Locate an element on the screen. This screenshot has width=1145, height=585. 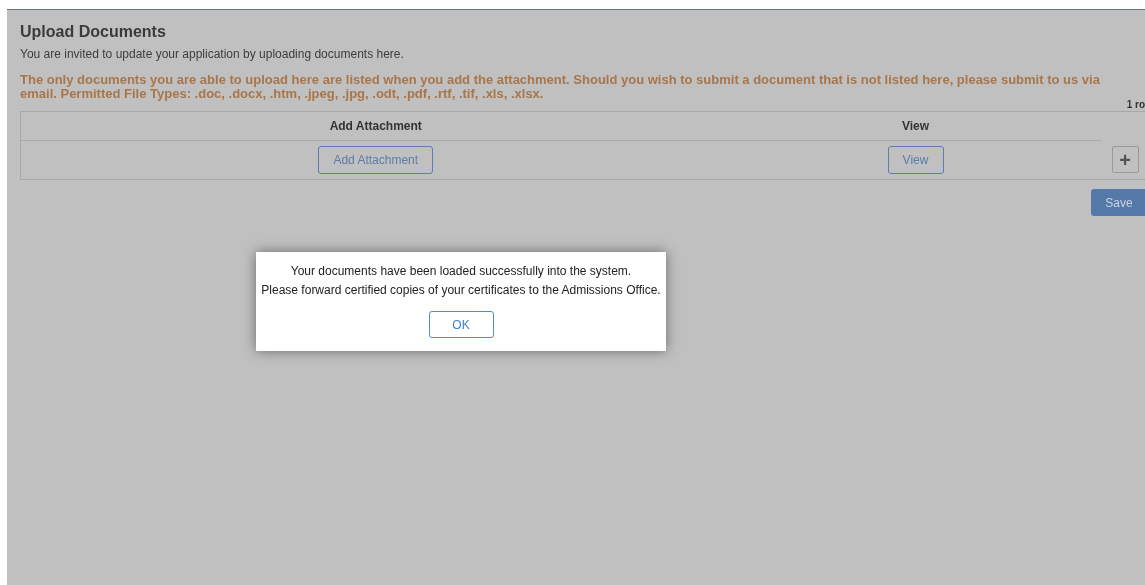
column-header: View is located at coordinates (915, 126).